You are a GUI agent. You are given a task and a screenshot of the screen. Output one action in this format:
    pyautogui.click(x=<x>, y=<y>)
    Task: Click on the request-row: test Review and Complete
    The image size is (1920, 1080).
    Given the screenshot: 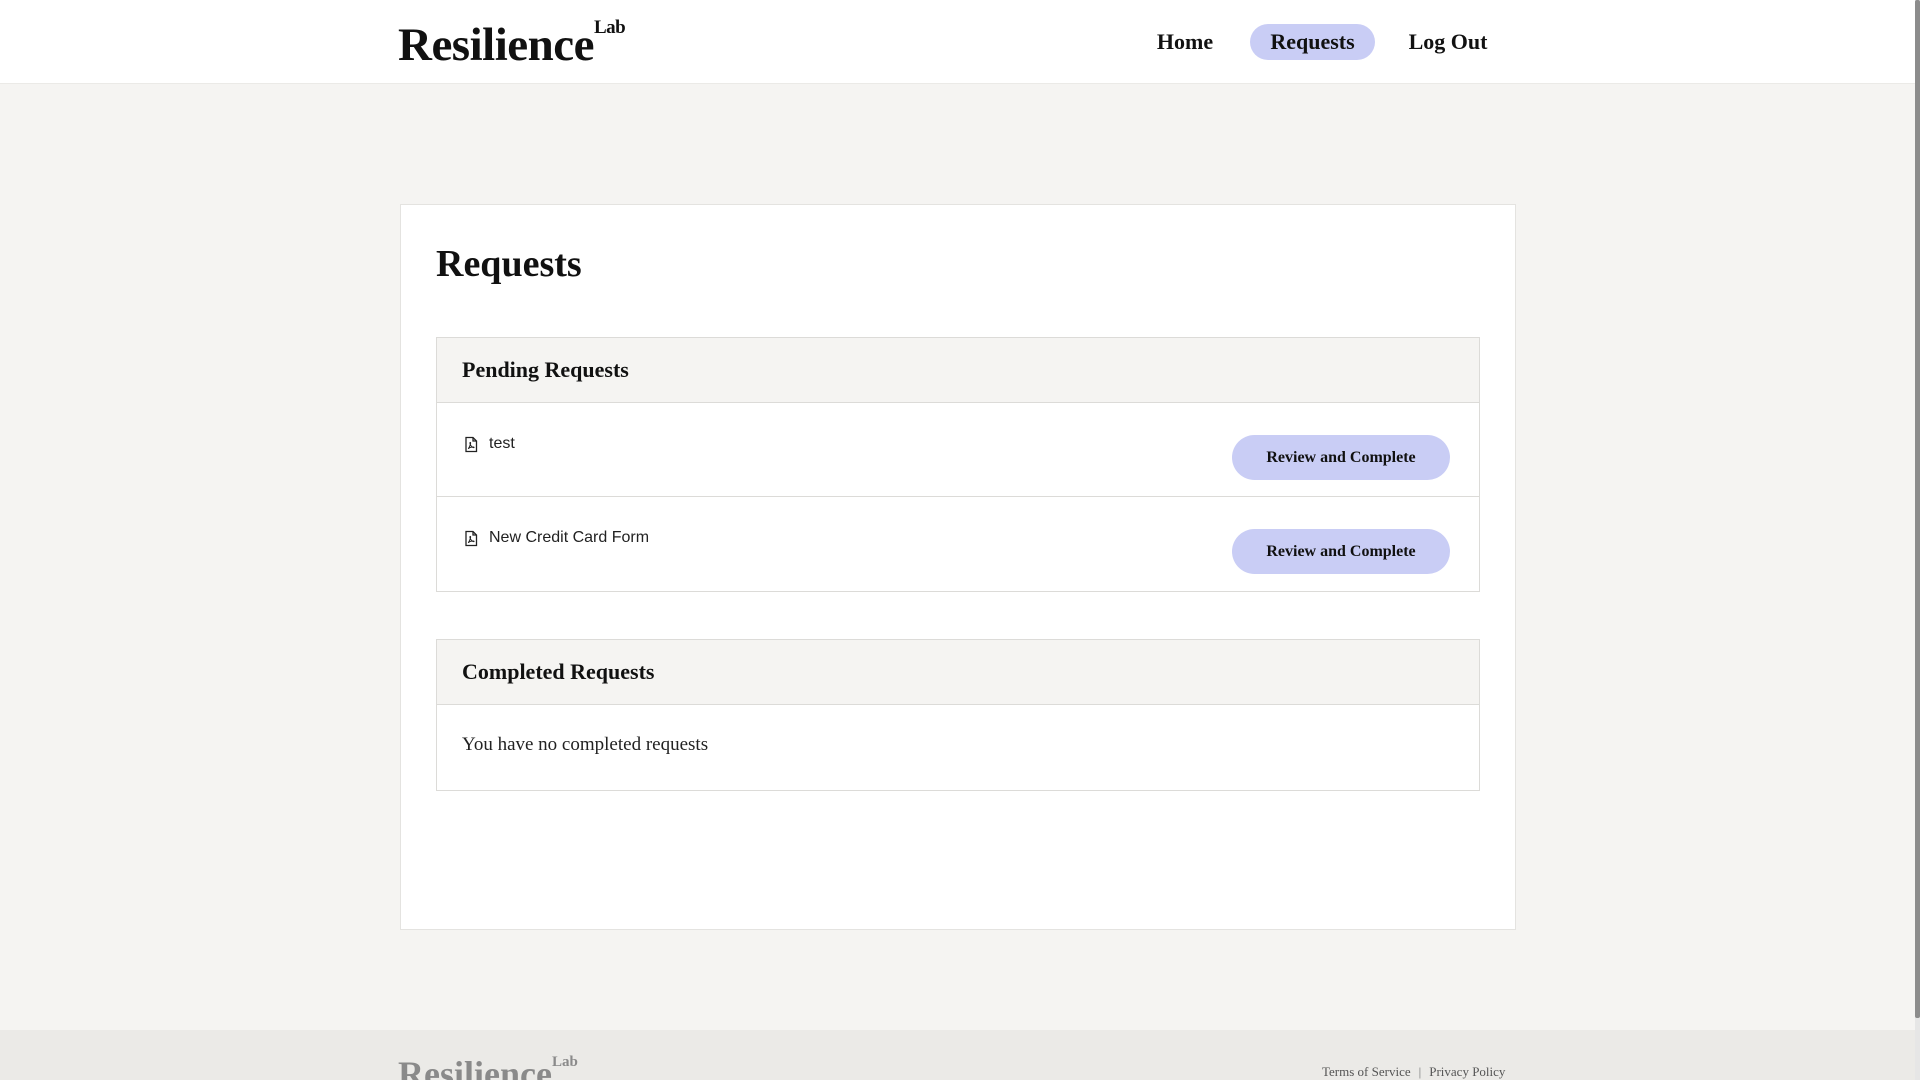 What is the action you would take?
    pyautogui.click(x=958, y=450)
    